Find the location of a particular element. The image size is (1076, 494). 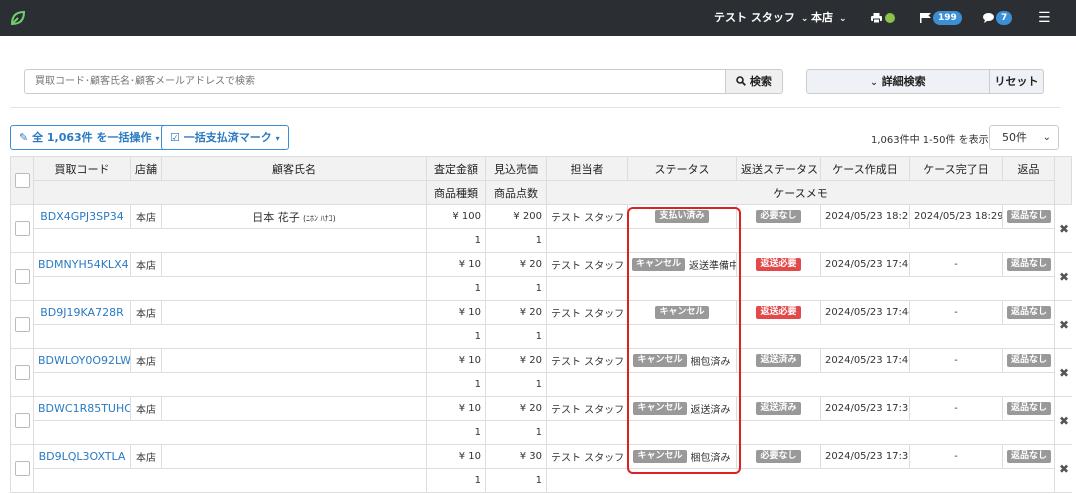

status-substatus: 梱包済み is located at coordinates (710, 362).